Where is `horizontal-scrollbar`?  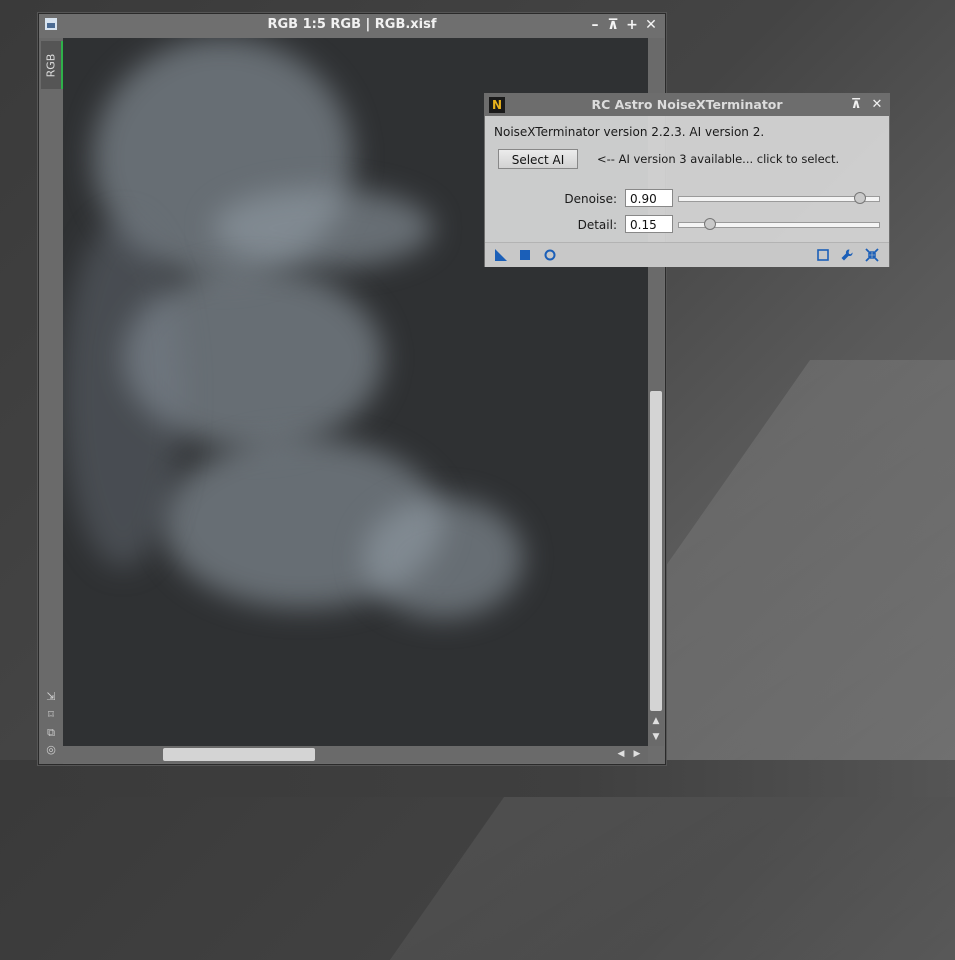
horizontal-scrollbar is located at coordinates (355, 754).